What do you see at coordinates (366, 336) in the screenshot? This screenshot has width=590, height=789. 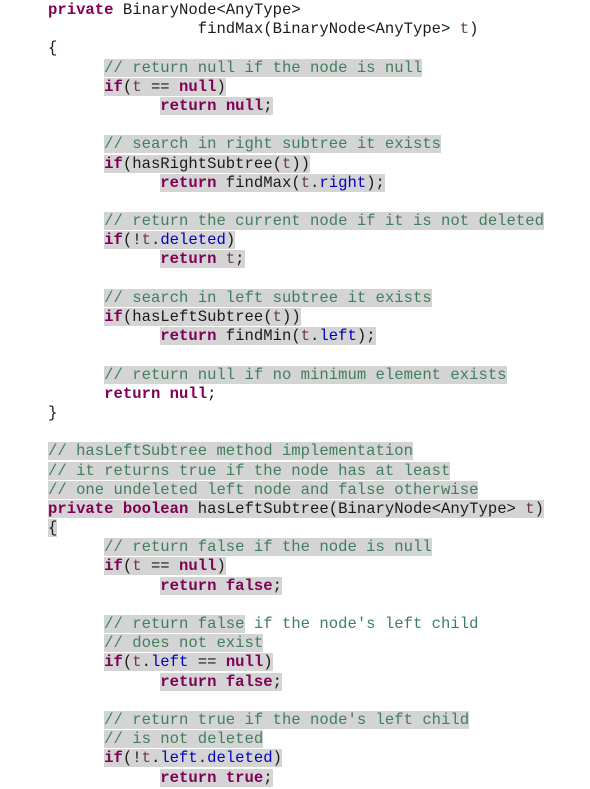 I see `code-text: );` at bounding box center [366, 336].